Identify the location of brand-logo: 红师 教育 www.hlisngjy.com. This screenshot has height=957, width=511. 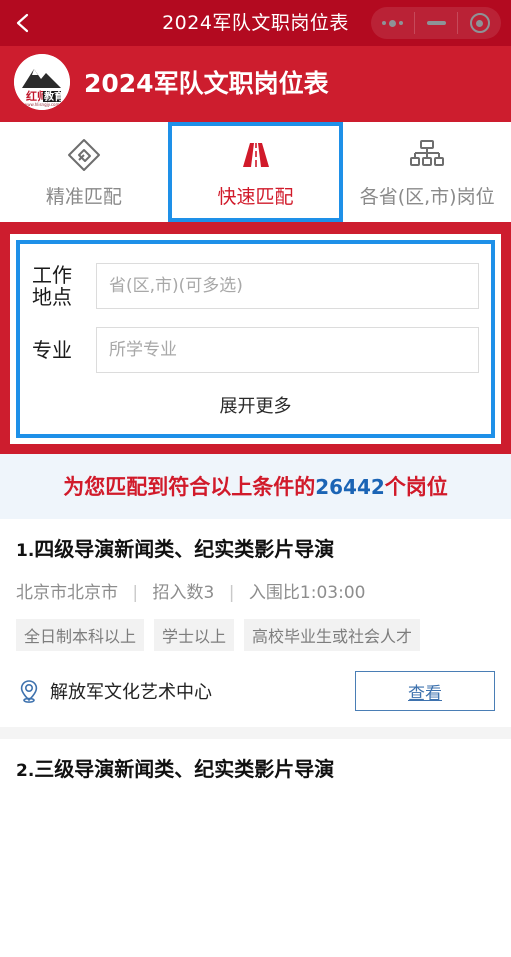
(42, 82).